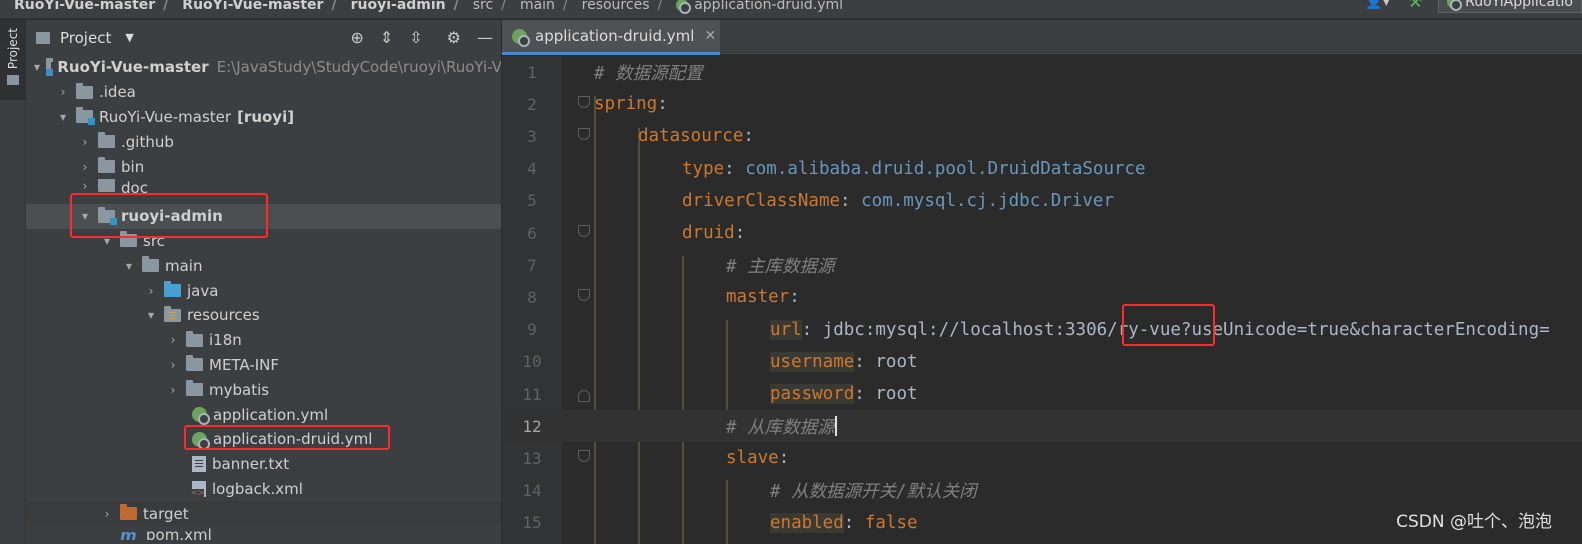 This screenshot has width=1582, height=544. Describe the element at coordinates (263, 389) in the screenshot. I see `tree-item-mybatis: › mybatis` at that location.